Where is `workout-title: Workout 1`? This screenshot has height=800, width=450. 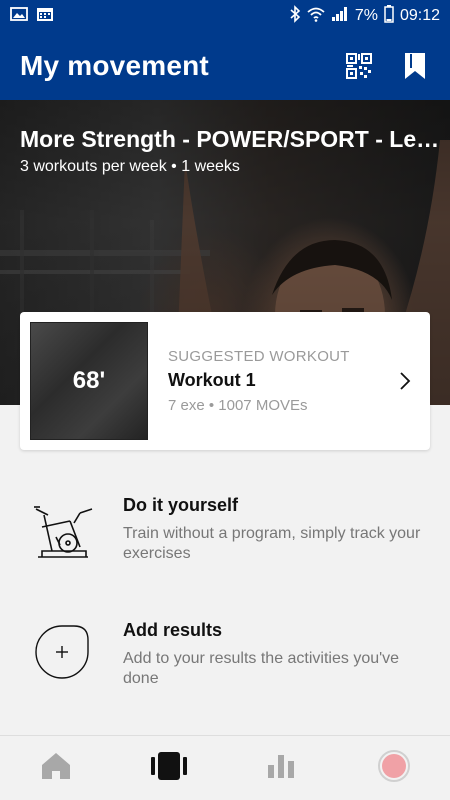 workout-title: Workout 1 is located at coordinates (212, 380).